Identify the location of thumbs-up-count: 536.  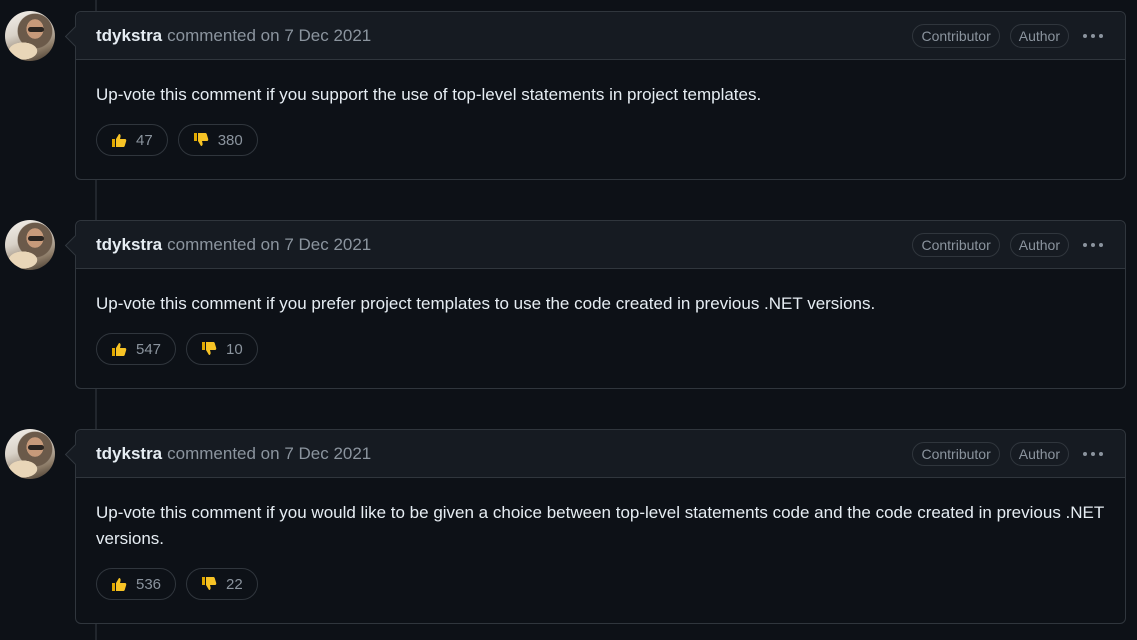
(149, 584).